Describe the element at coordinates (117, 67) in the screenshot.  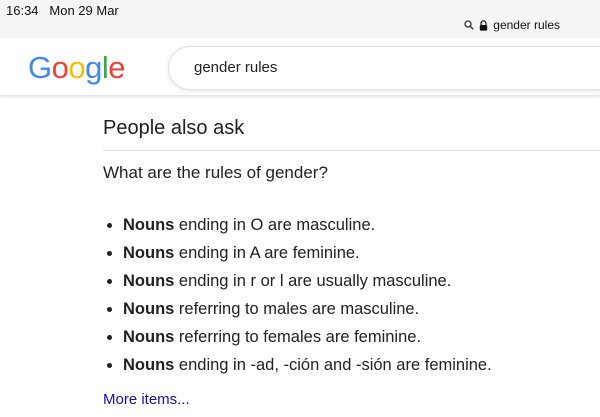
I see `logo-letter-e: e` at that location.